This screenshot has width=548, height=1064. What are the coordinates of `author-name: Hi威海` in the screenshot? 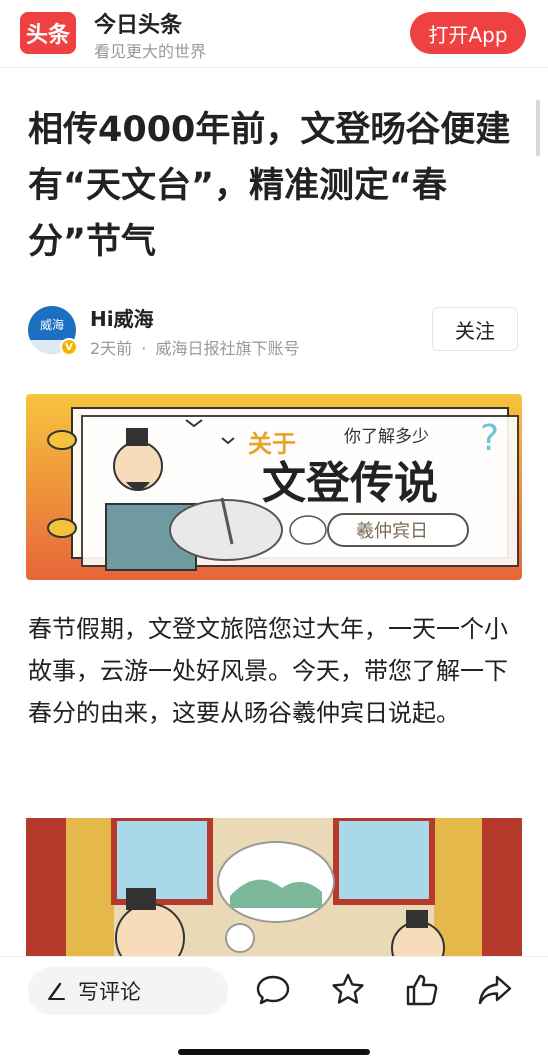 It's located at (122, 317).